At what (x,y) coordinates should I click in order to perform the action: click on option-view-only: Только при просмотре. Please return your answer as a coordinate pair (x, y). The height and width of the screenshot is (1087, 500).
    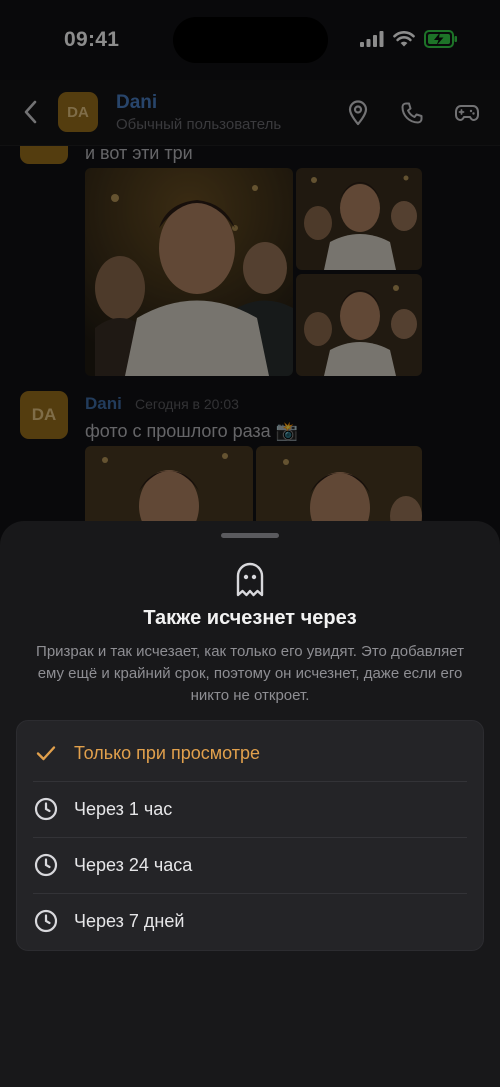
    Looking at the image, I should click on (251, 753).